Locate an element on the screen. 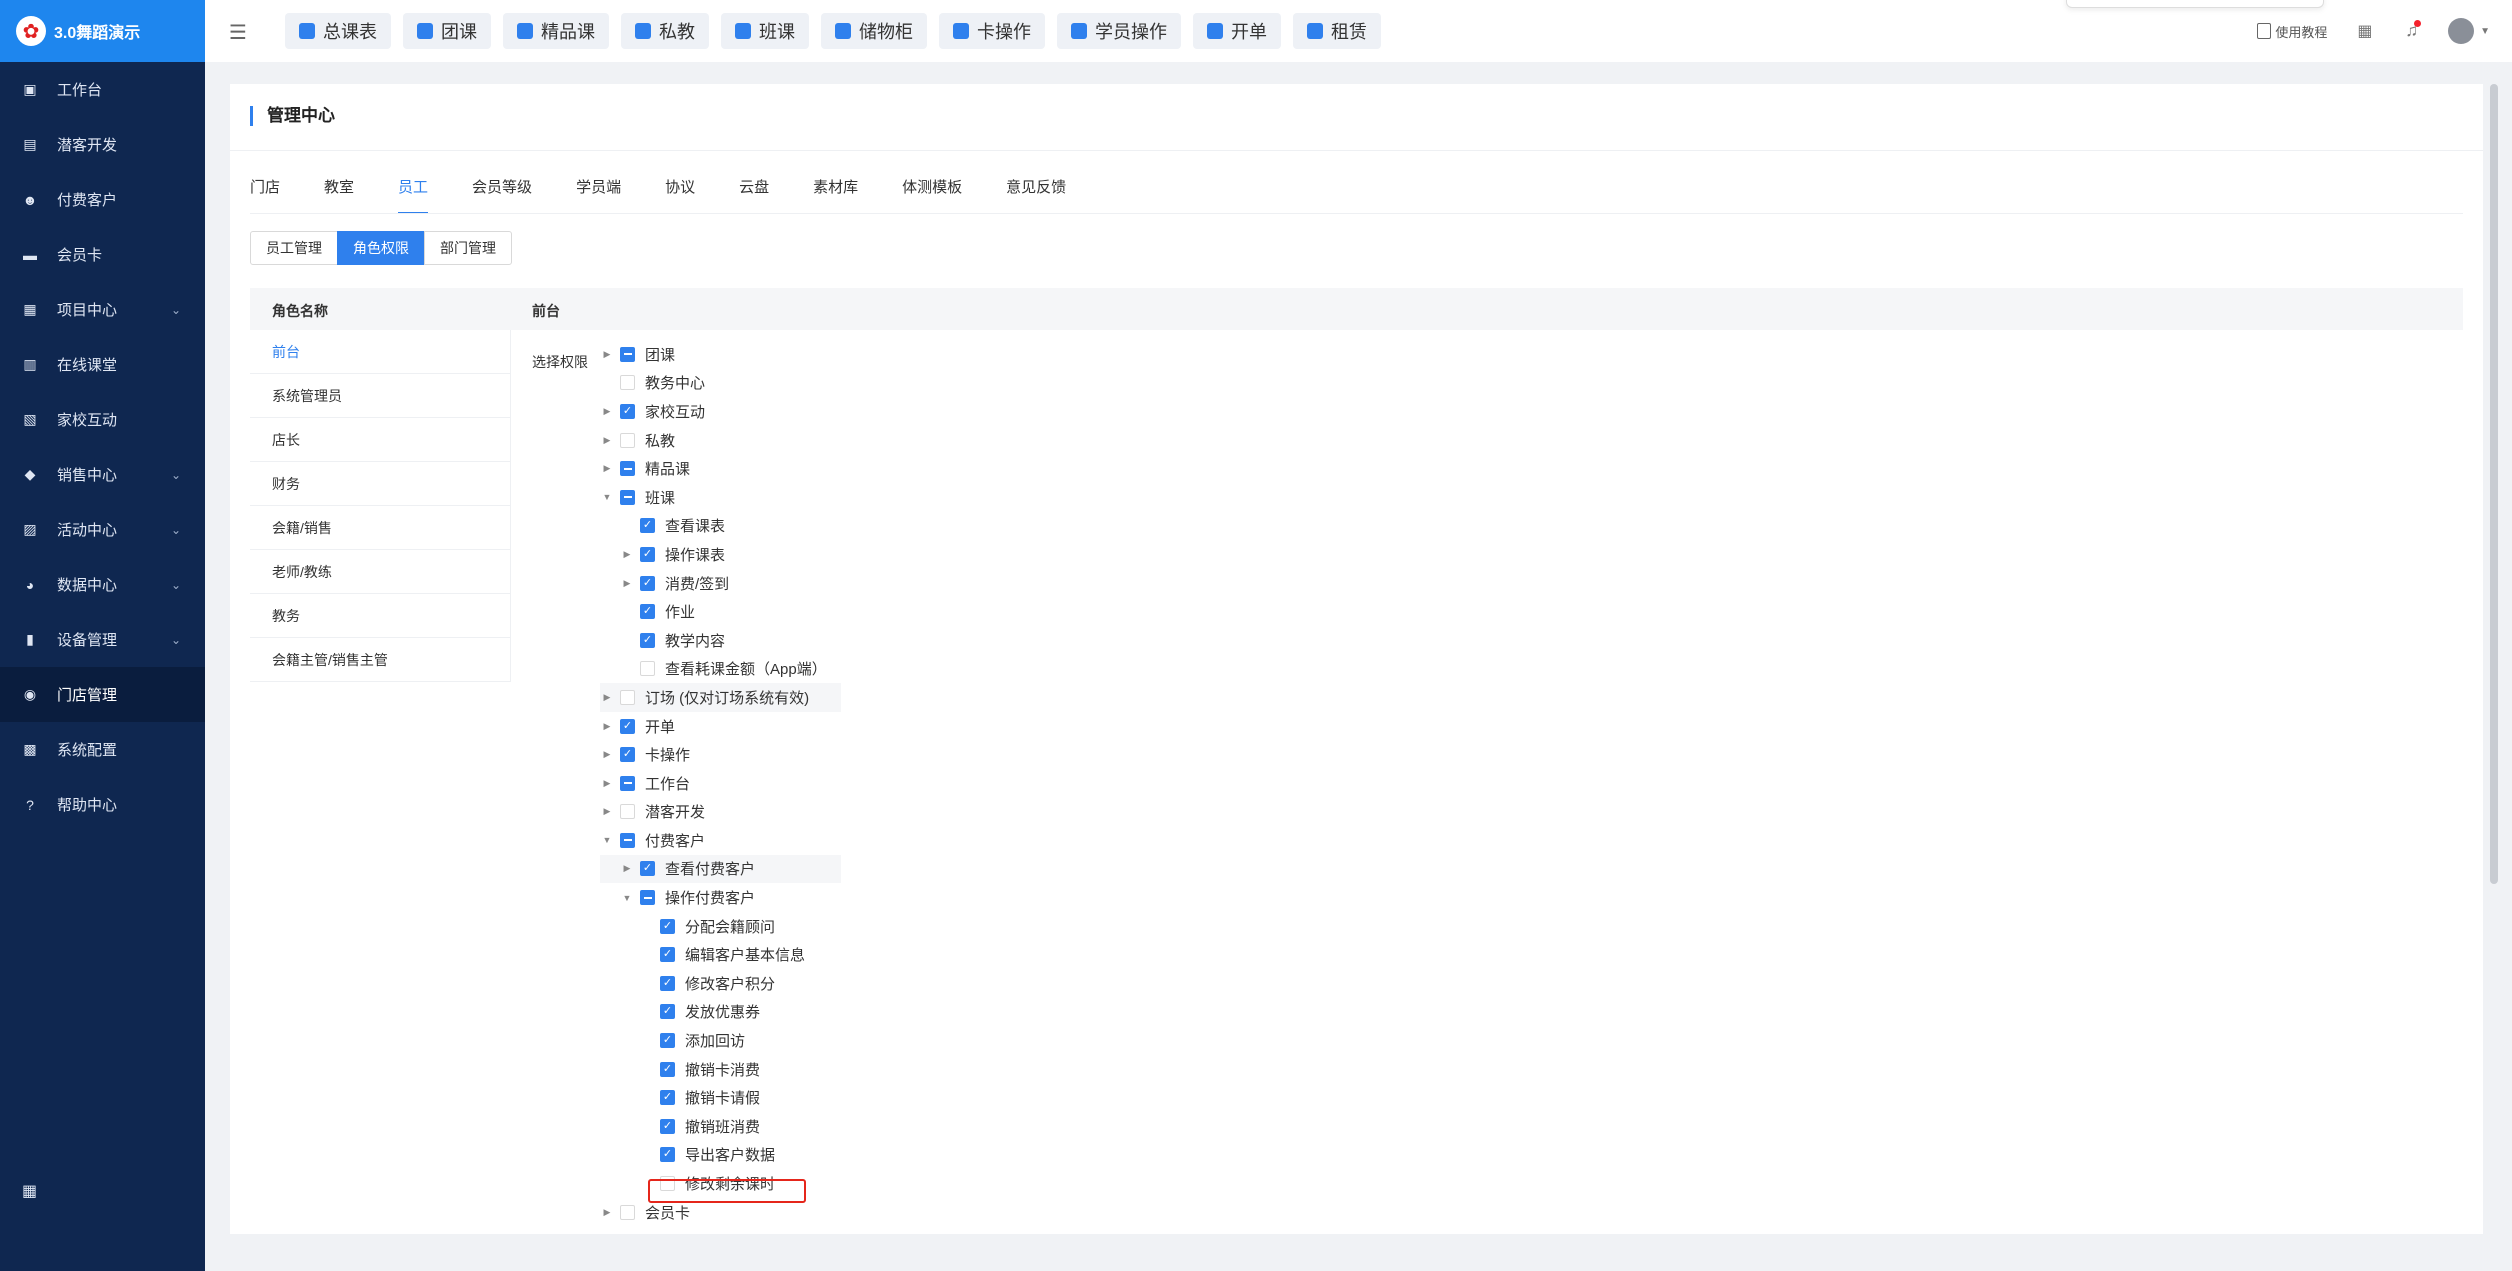  tab-item: 学员端 is located at coordinates (598, 195).